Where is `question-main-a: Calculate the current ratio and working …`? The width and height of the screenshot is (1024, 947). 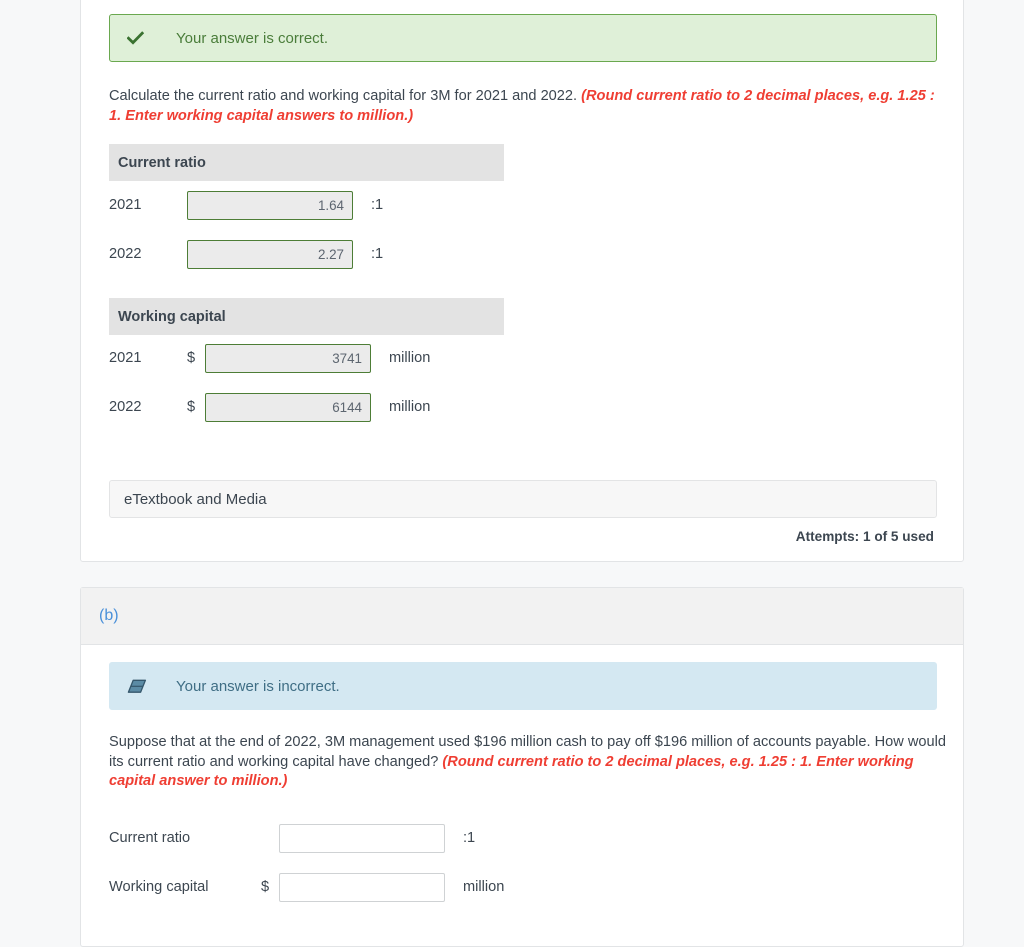 question-main-a: Calculate the current ratio and working … is located at coordinates (345, 96).